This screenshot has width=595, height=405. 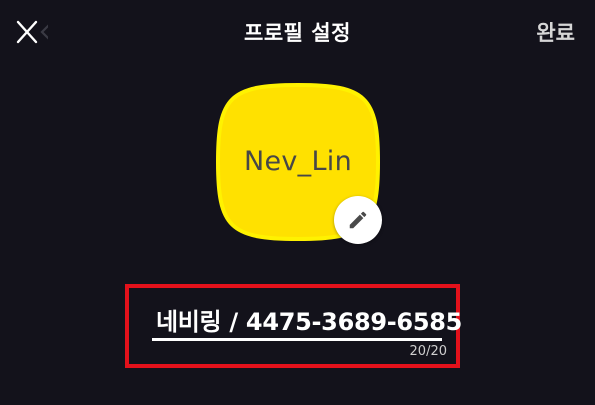 I want to click on pencil-icon, so click(x=358, y=220).